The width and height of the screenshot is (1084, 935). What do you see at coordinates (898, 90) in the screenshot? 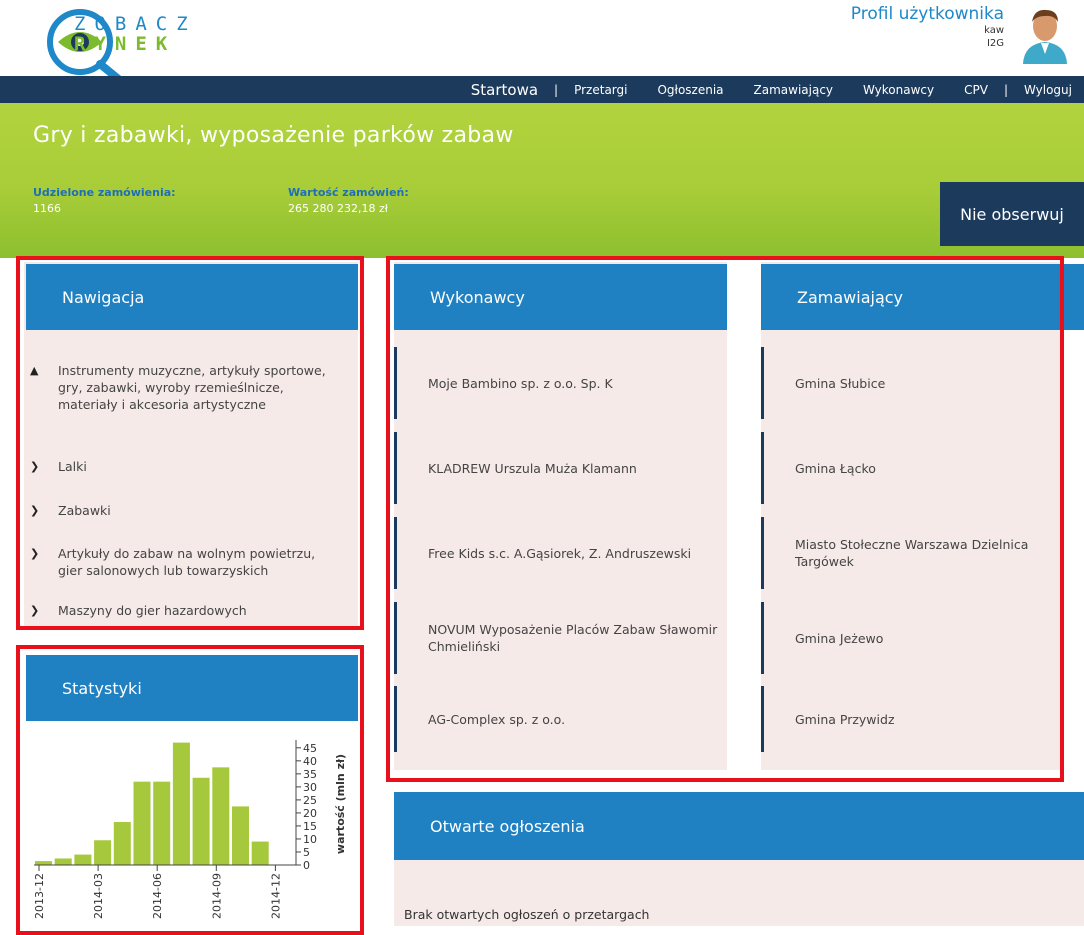
I see `nav-wykonawcy: Wykonawcy` at bounding box center [898, 90].